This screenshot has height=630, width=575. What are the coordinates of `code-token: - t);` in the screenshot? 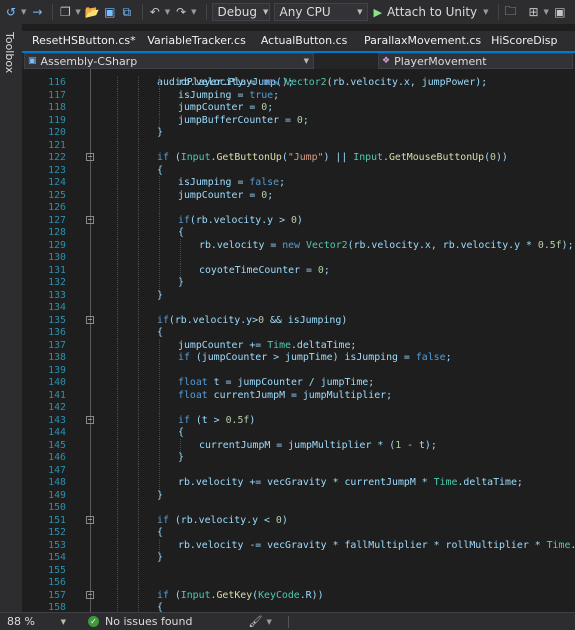 It's located at (419, 445).